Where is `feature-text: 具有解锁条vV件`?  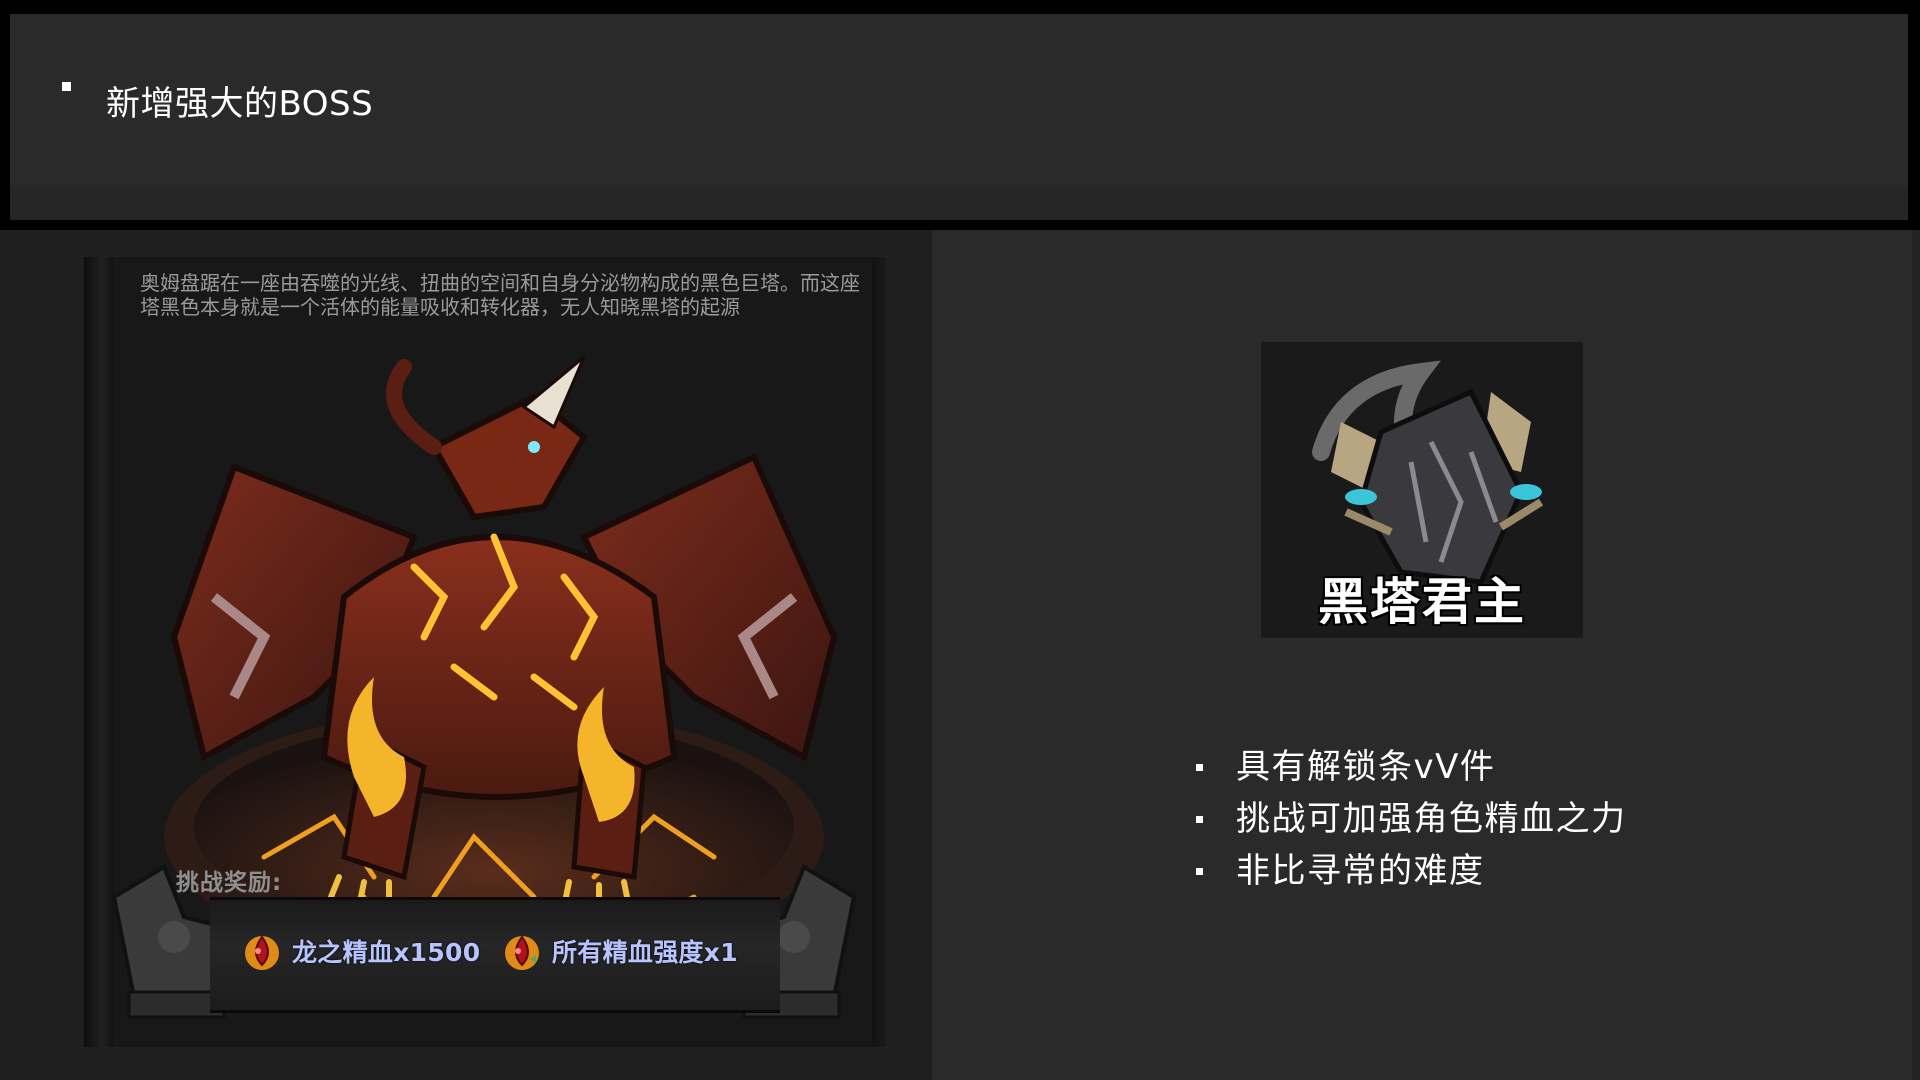
feature-text: 具有解锁条vV件 is located at coordinates (1366, 767).